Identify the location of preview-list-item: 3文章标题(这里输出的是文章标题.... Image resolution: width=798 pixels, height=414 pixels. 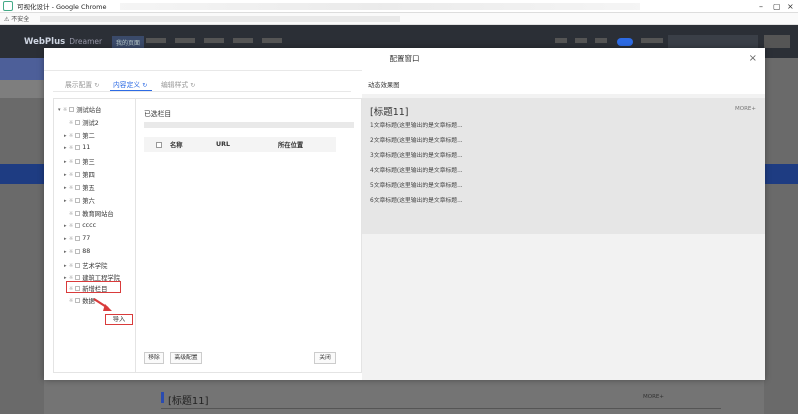
(416, 156).